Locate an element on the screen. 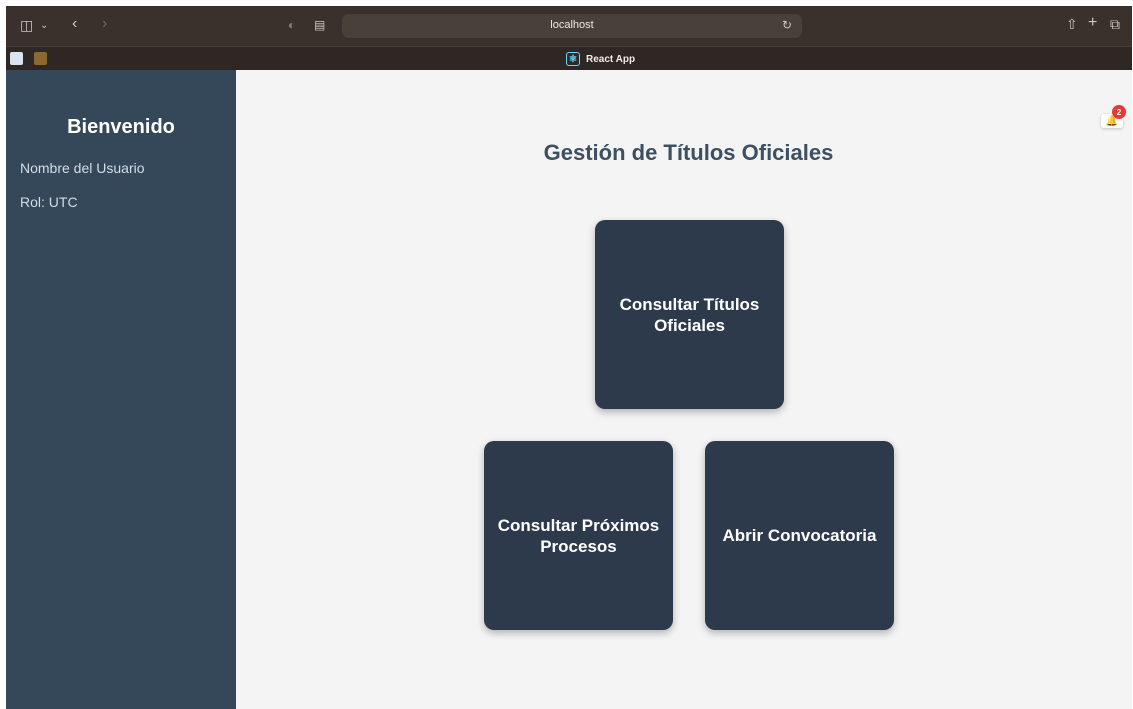  tab-react-app: ⚛ React App is located at coordinates (600, 59).